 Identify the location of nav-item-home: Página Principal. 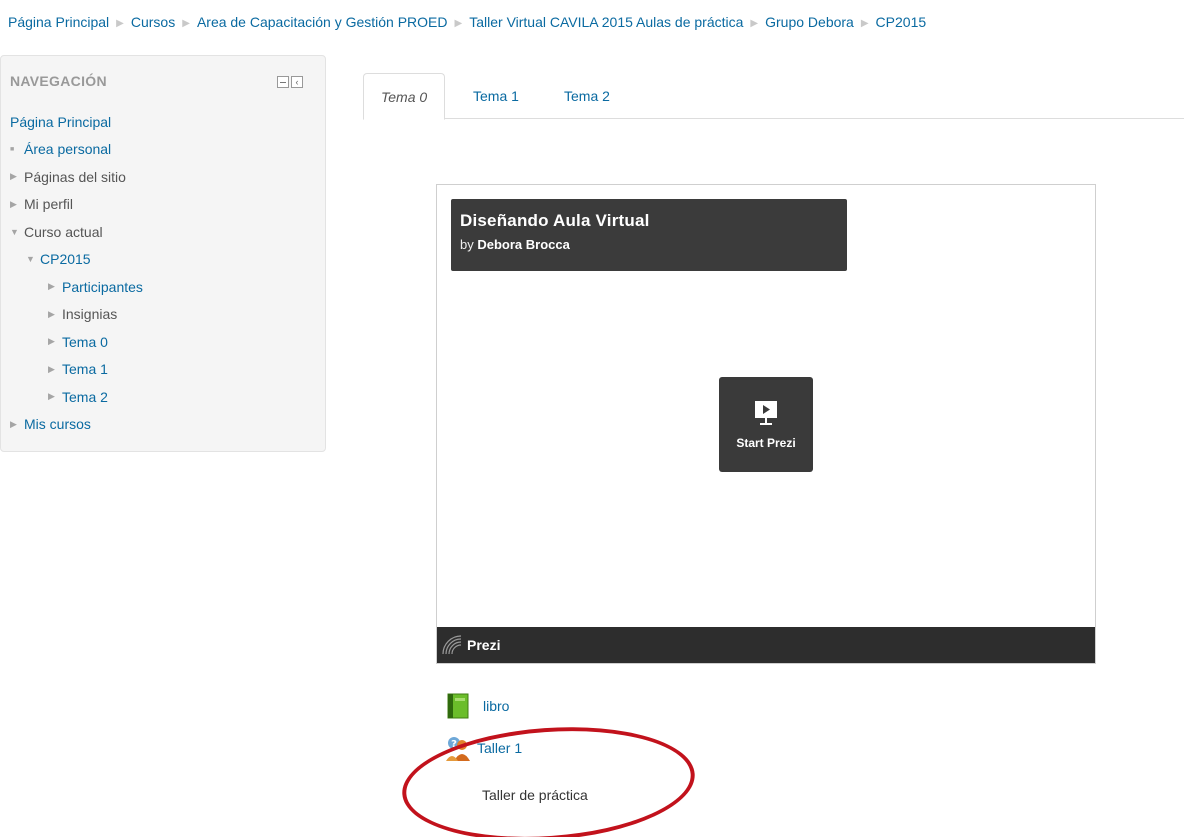
(76, 122).